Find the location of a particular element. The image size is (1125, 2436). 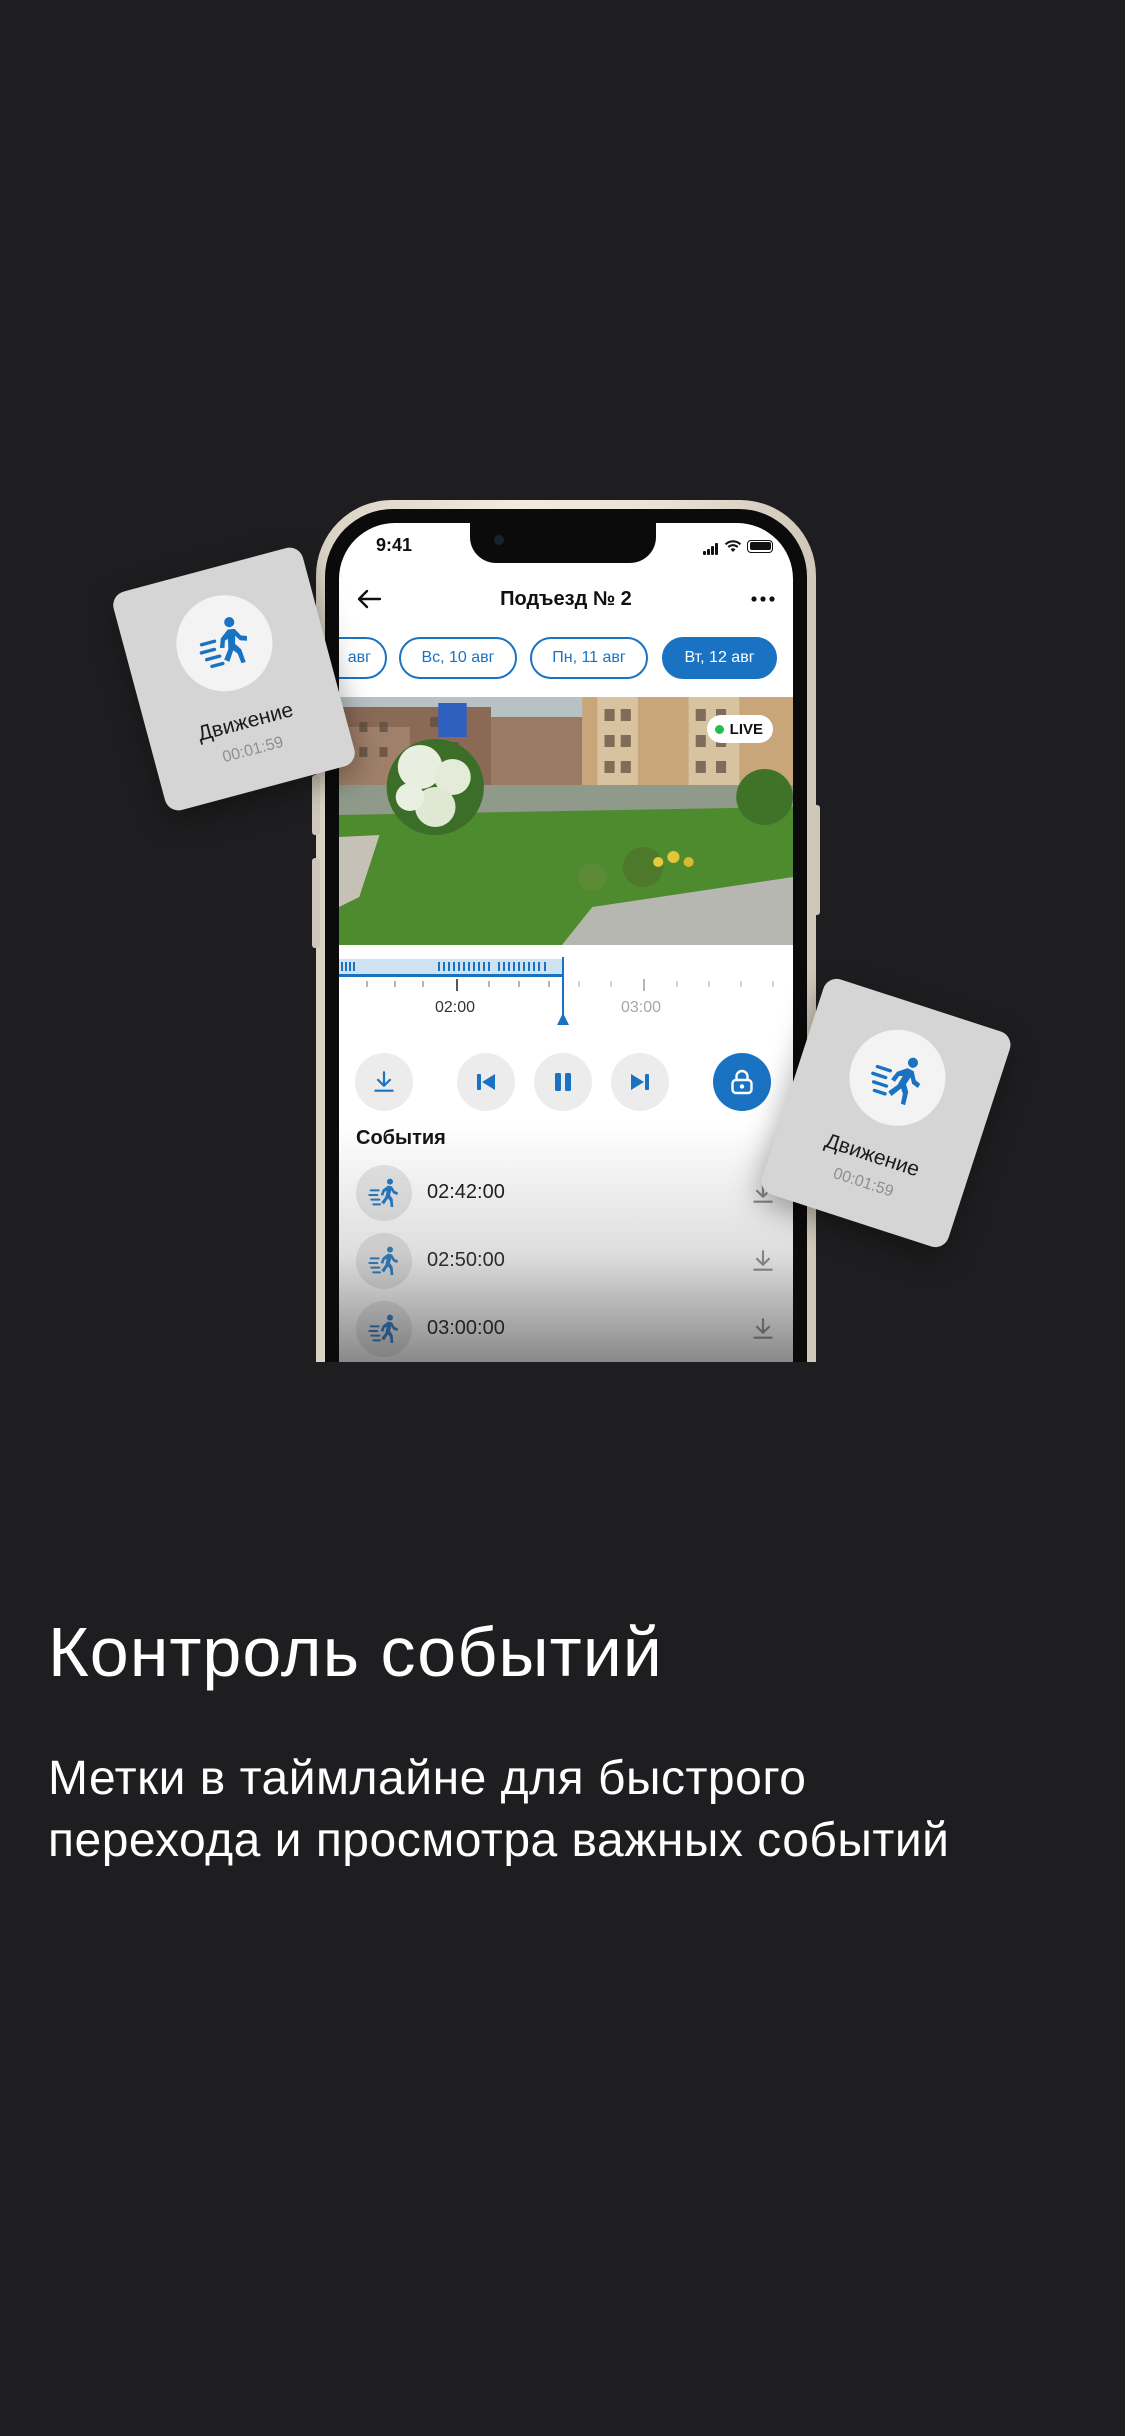

events-section-title: События is located at coordinates (401, 1138).